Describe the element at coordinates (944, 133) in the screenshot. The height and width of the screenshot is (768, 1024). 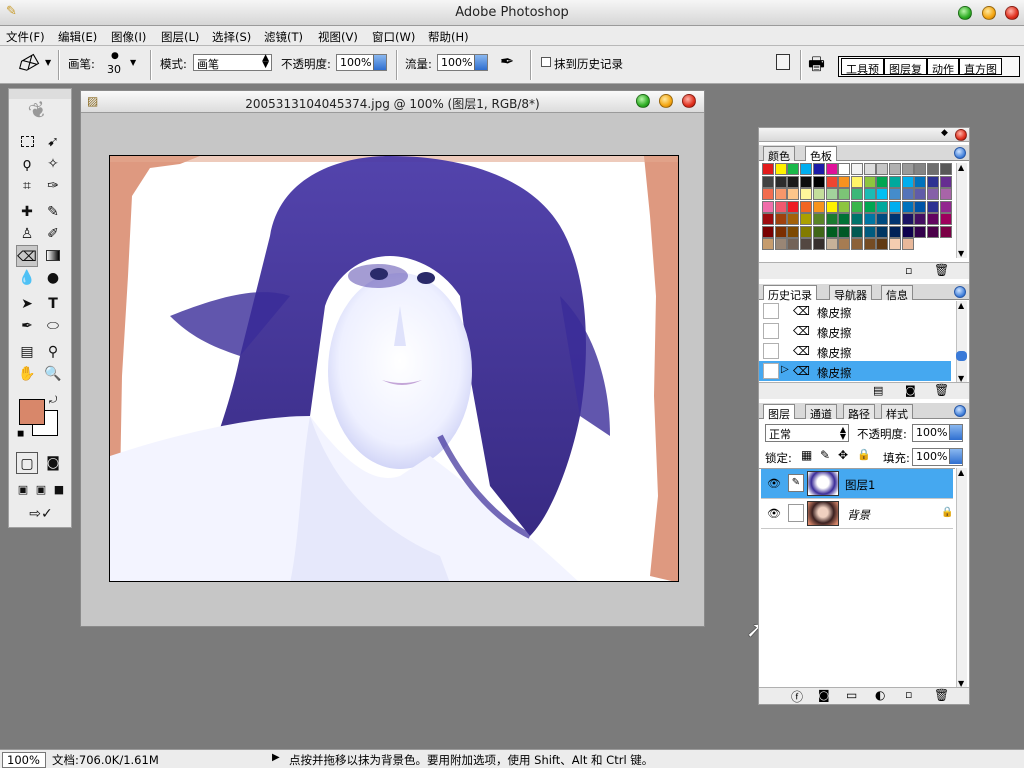
I see `collapse-icon: ◆` at that location.